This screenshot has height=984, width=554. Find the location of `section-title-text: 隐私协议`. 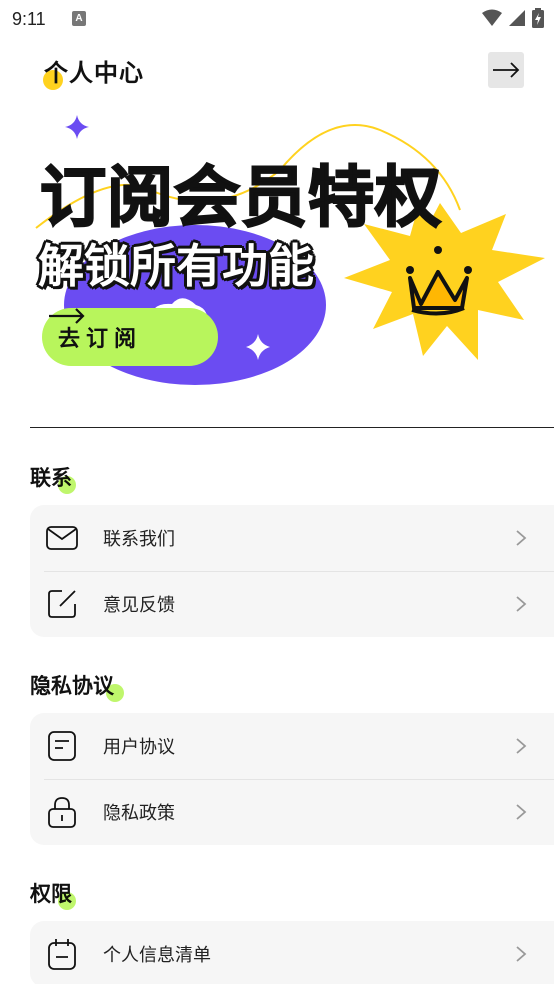

section-title-text: 隐私协议 is located at coordinates (72, 686).